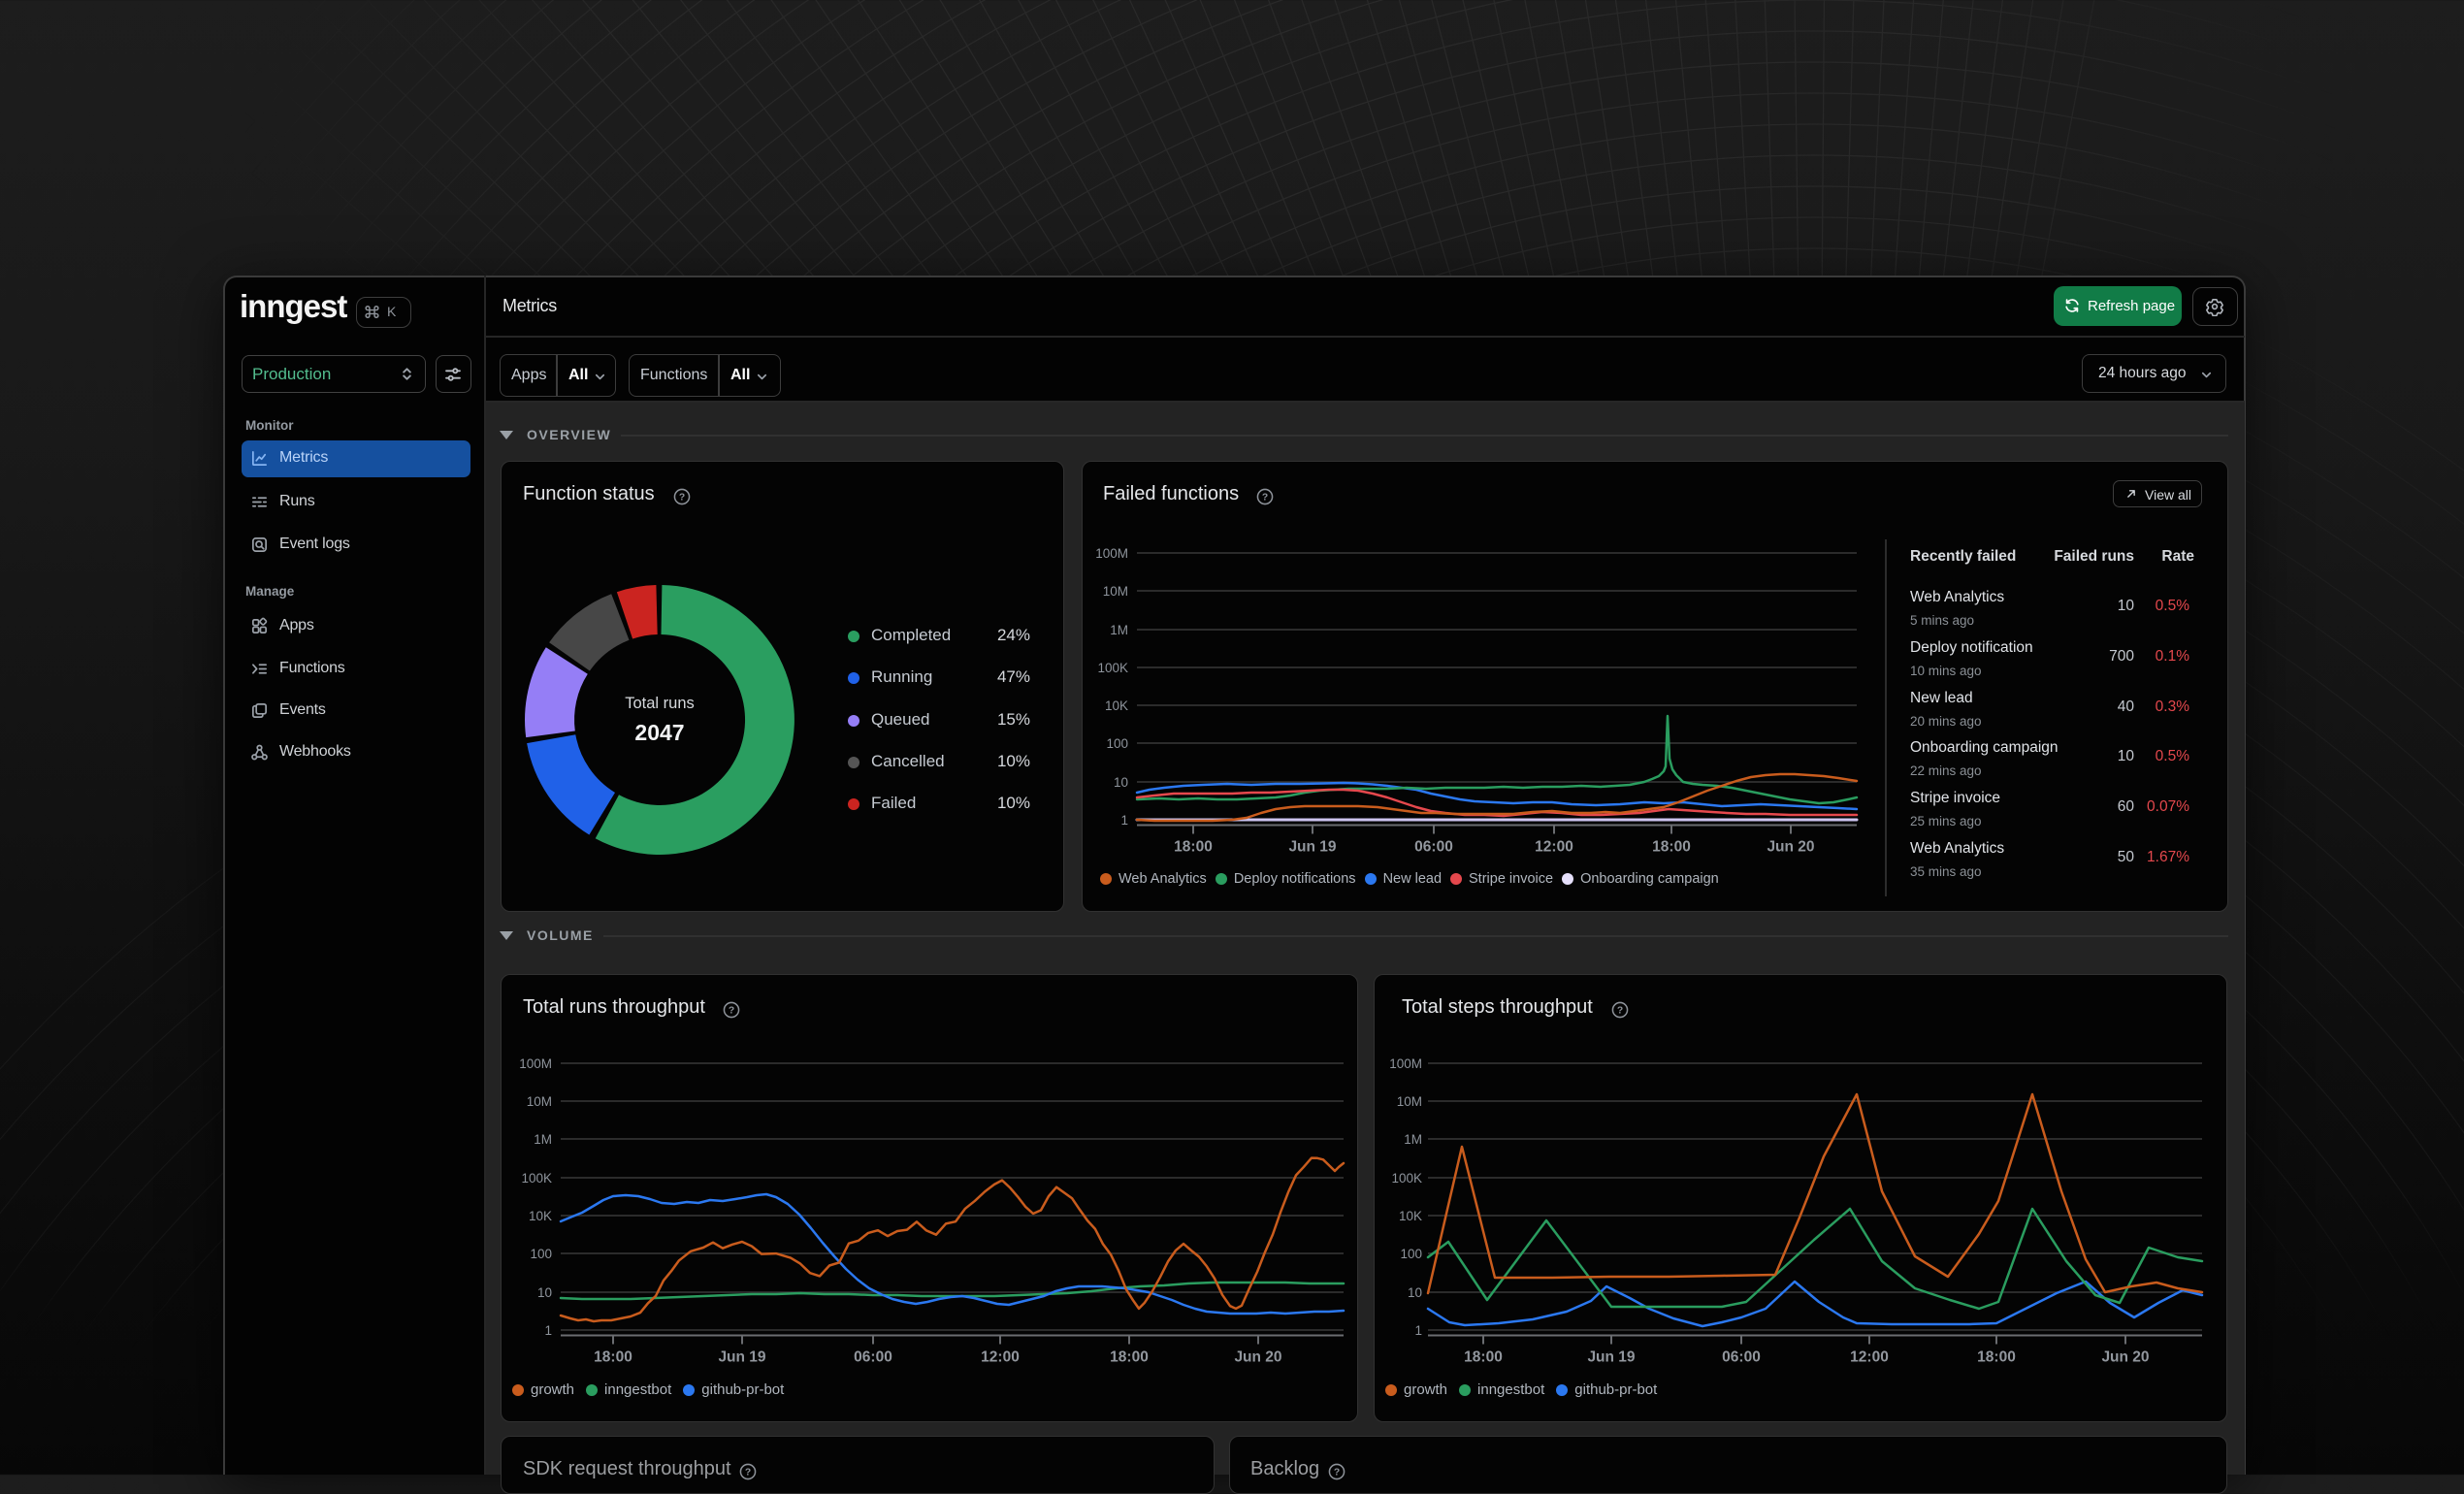 The image size is (2464, 1494). Describe the element at coordinates (1411, 1254) in the screenshot. I see `svg-text: 100` at that location.